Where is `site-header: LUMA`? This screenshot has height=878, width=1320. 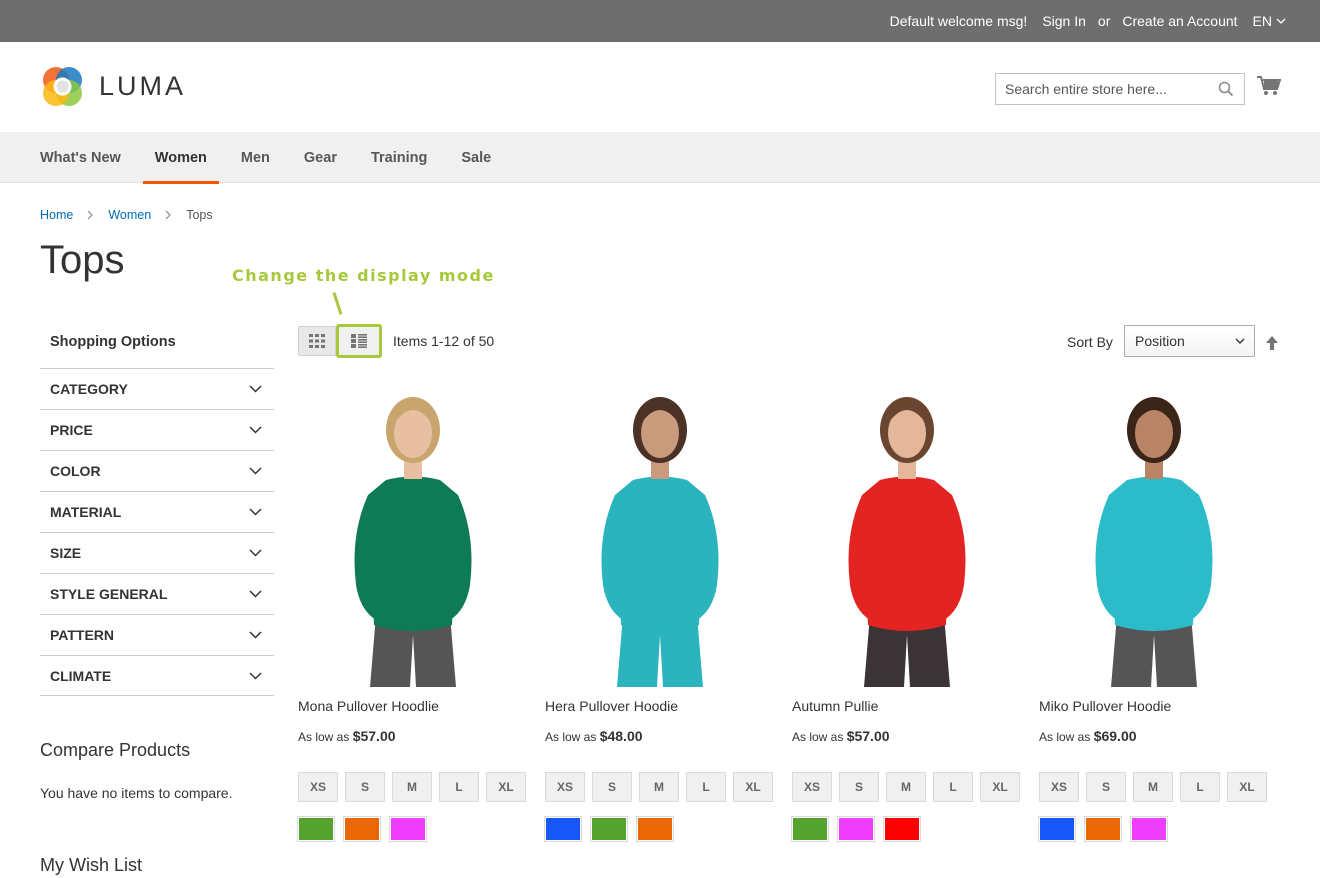 site-header: LUMA is located at coordinates (660, 87).